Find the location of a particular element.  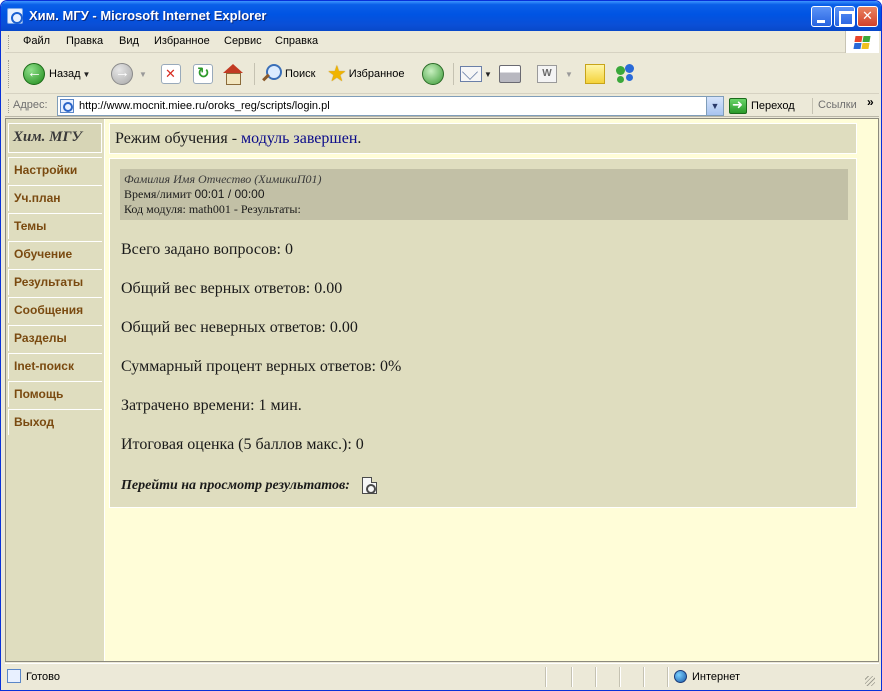

mode-status: модуль завершен is located at coordinates (299, 138).